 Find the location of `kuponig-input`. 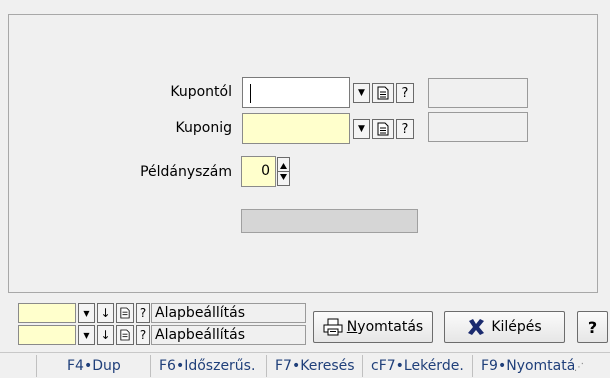

kuponig-input is located at coordinates (296, 128).